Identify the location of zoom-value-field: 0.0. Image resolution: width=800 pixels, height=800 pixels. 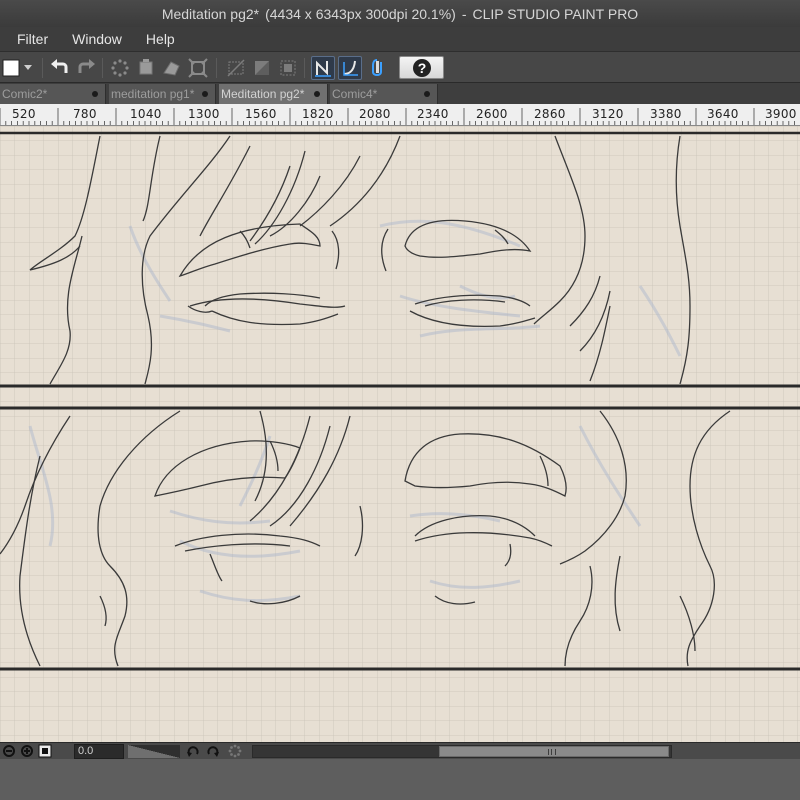
(99, 751).